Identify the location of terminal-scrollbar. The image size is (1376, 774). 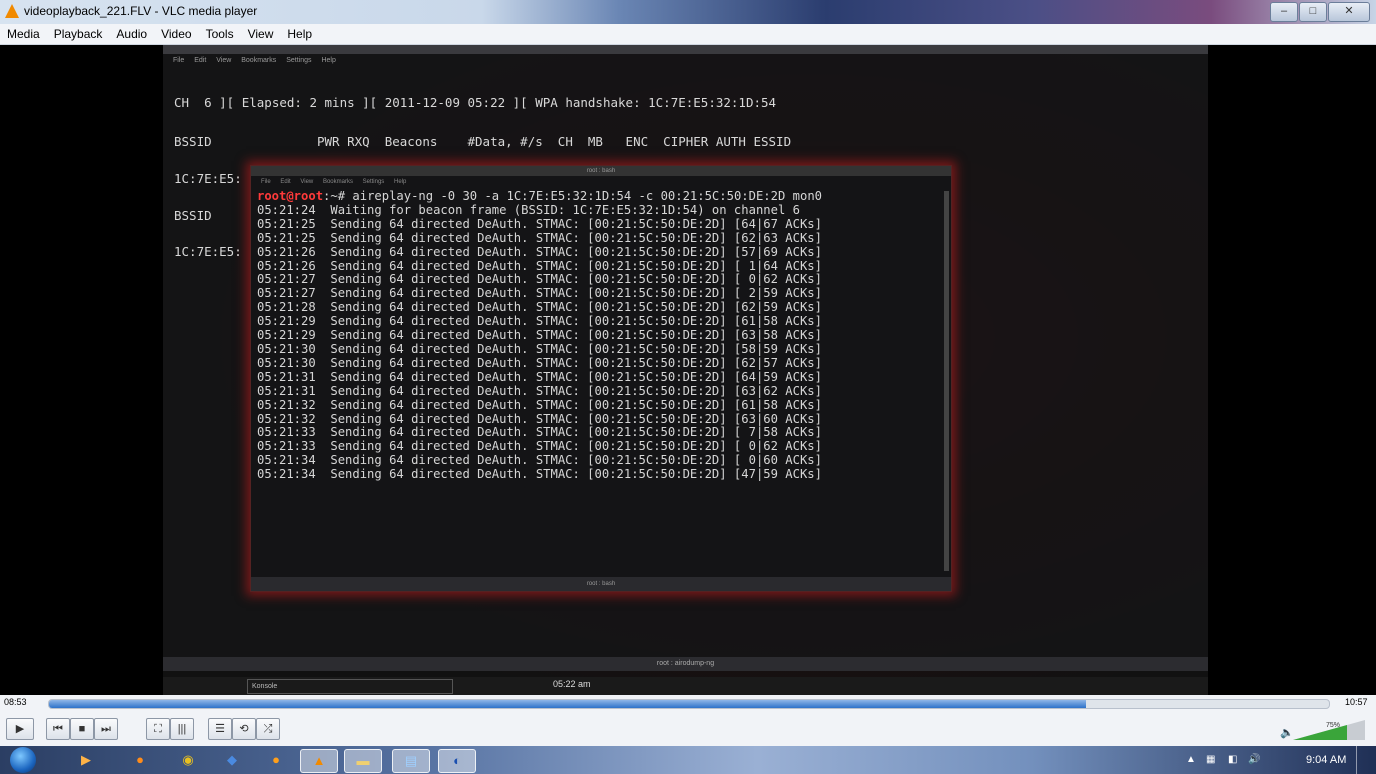
(946, 381).